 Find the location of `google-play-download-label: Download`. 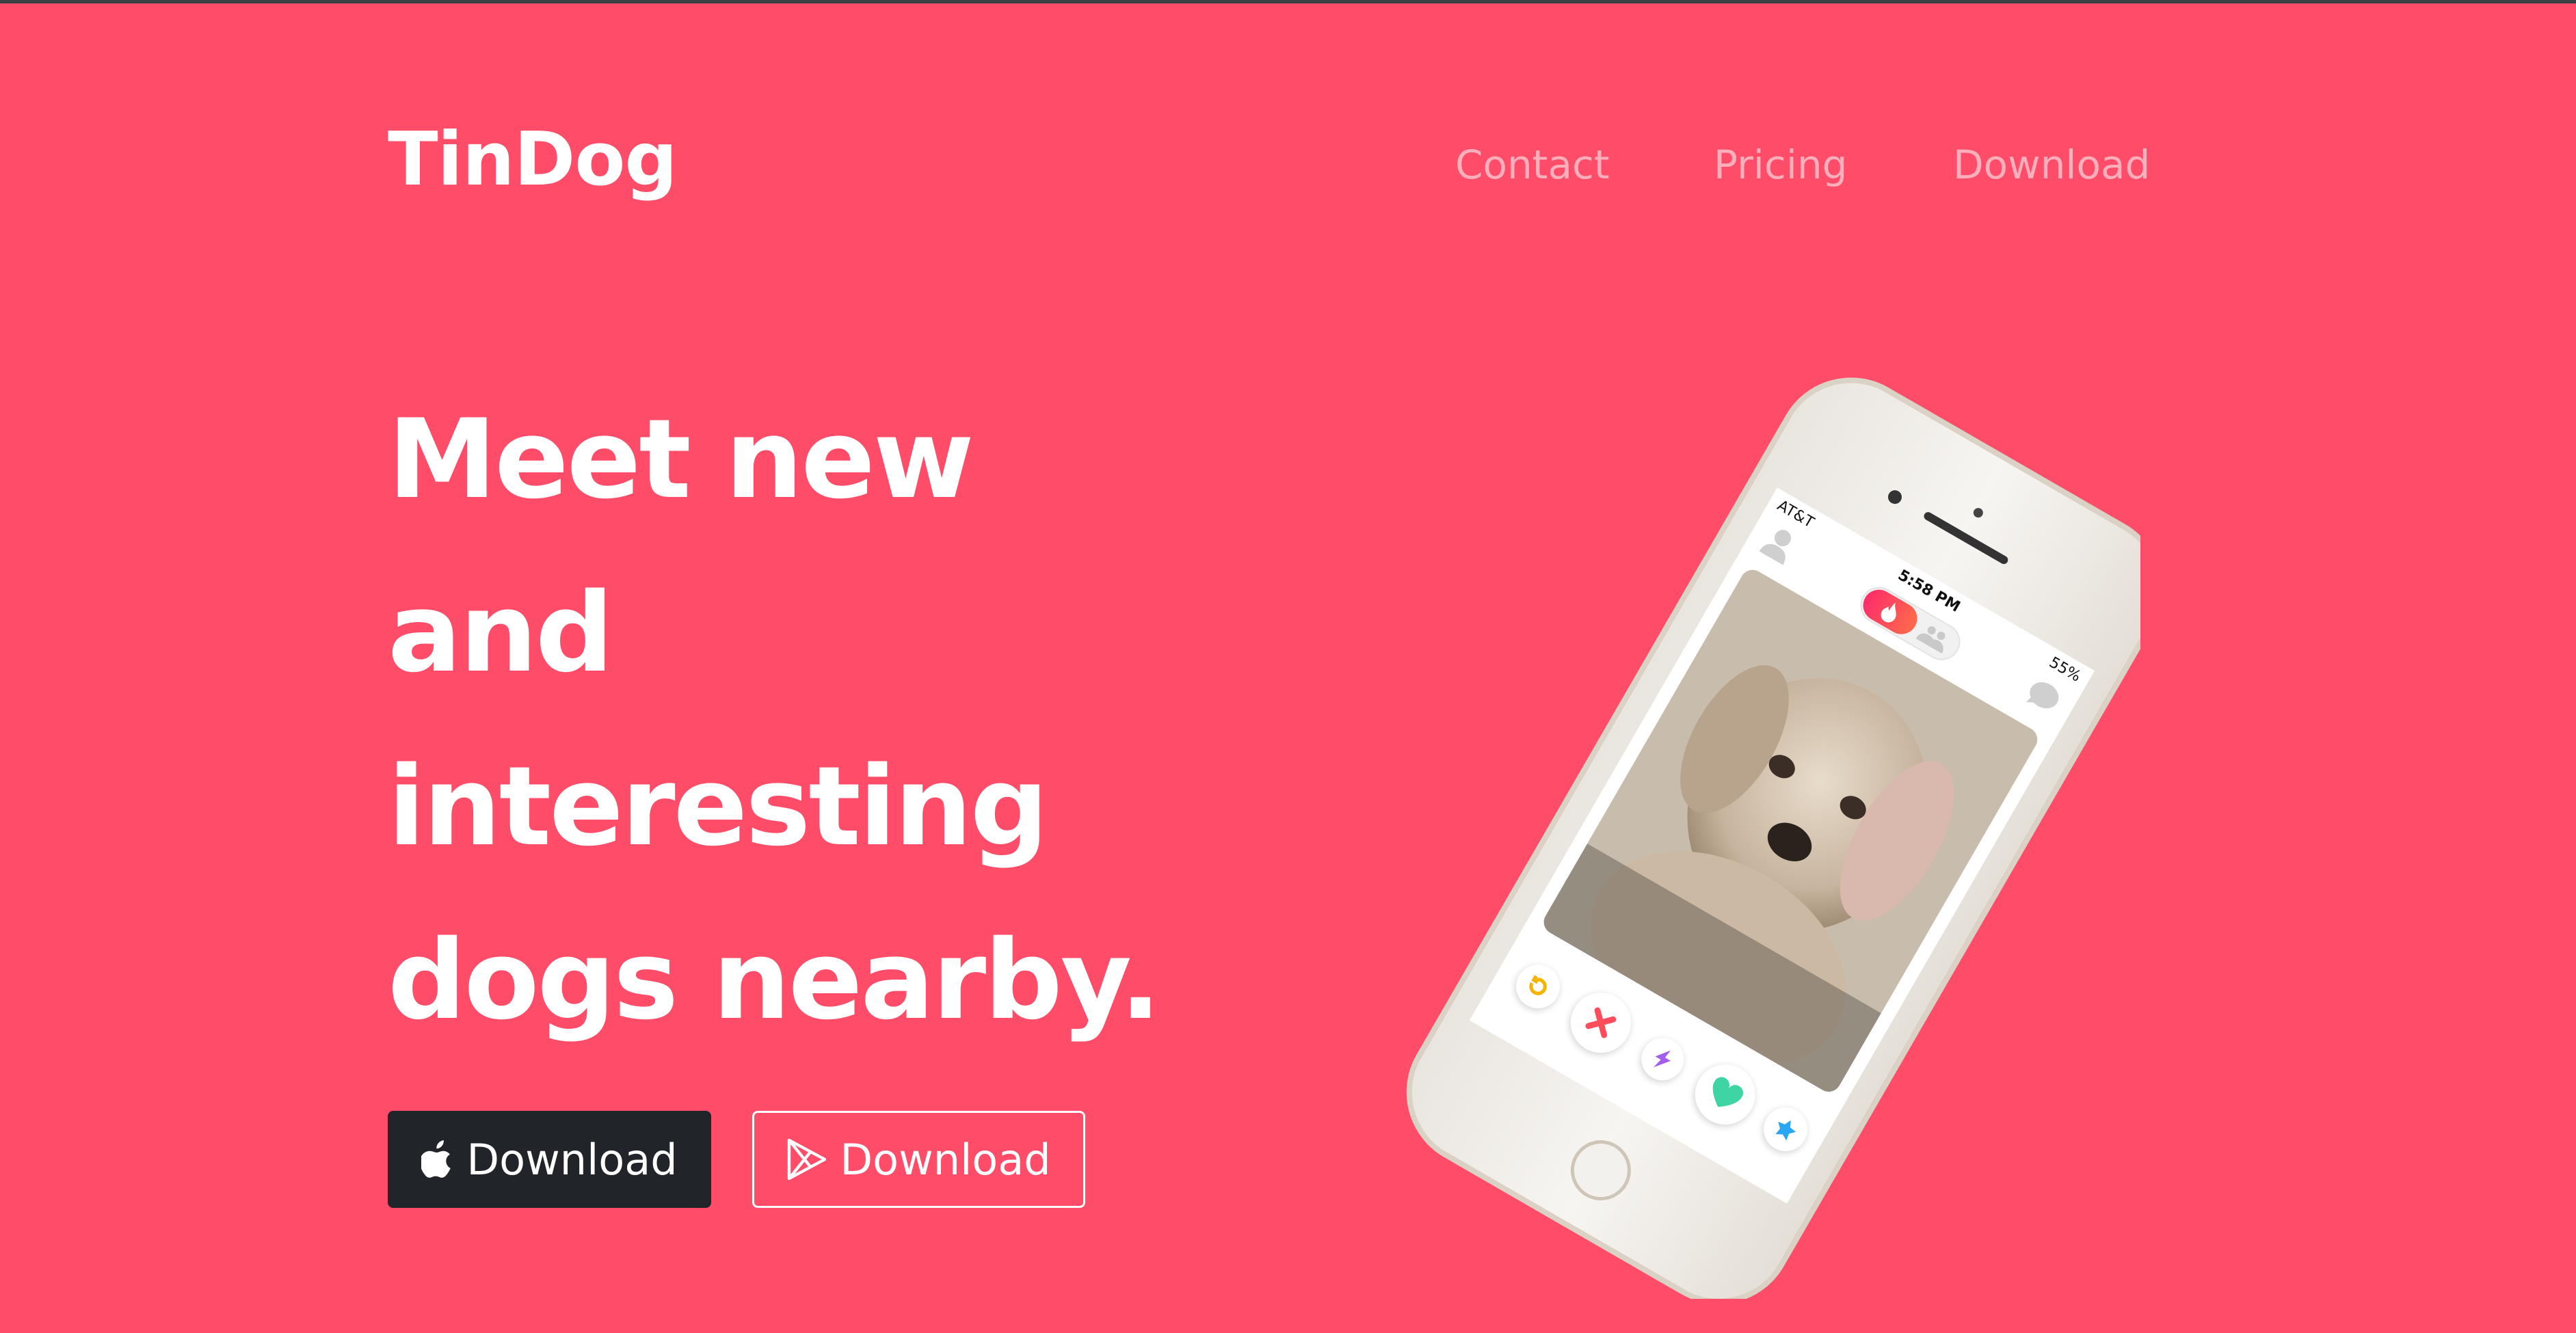

google-play-download-label: Download is located at coordinates (945, 1159).